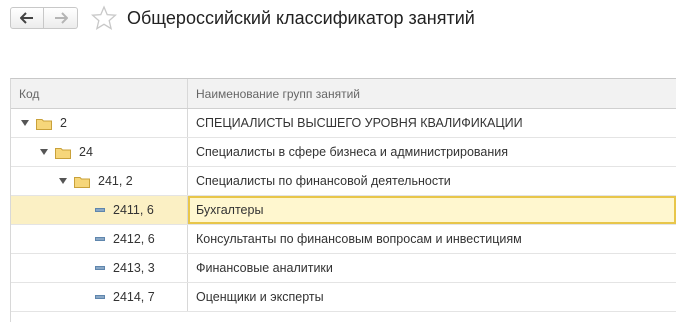 The width and height of the screenshot is (676, 322). I want to click on row-code: 2413, 3, so click(134, 268).